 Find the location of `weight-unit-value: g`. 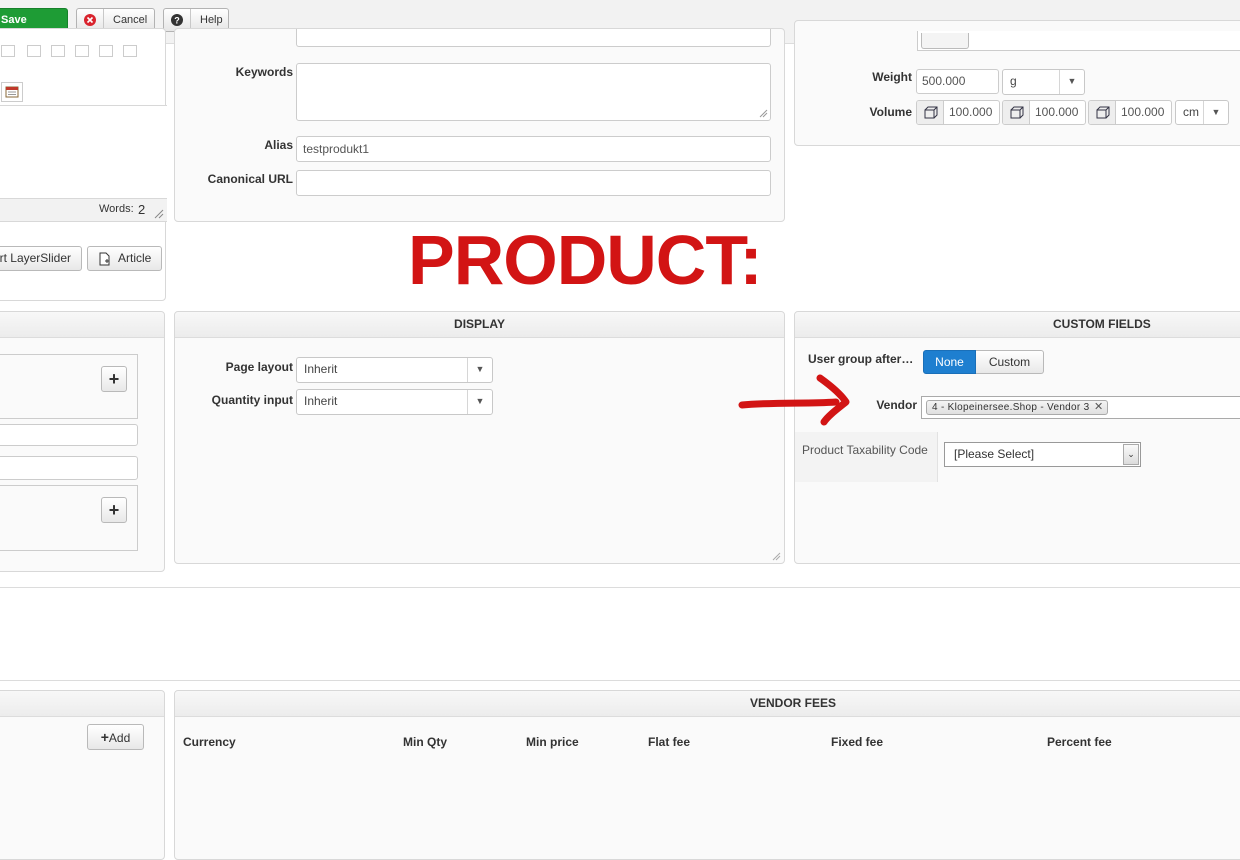

weight-unit-value: g is located at coordinates (1013, 81).